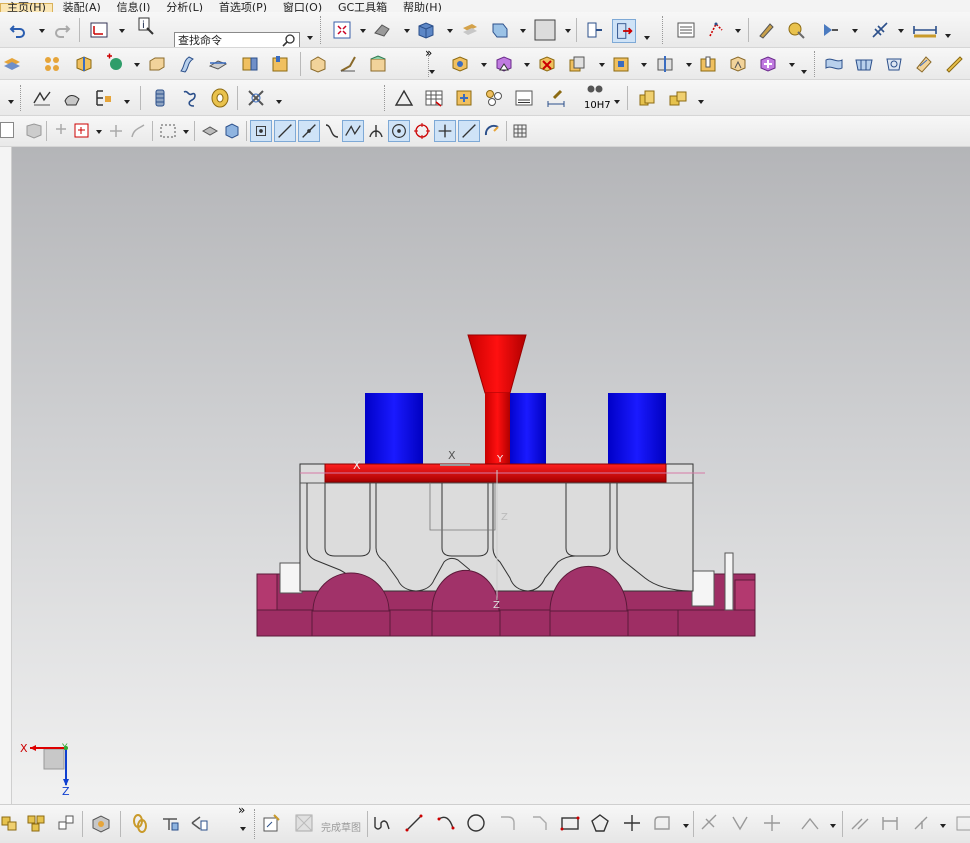  I want to click on background-dropdown-icon, so click(568, 31).